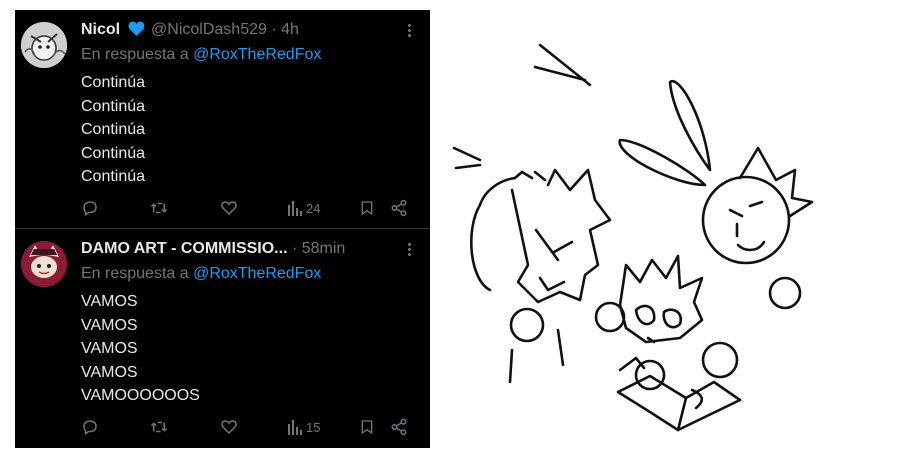 Image resolution: width=900 pixels, height=458 pixels. Describe the element at coordinates (248, 427) in the screenshot. I see `tweet-actions: 15` at that location.